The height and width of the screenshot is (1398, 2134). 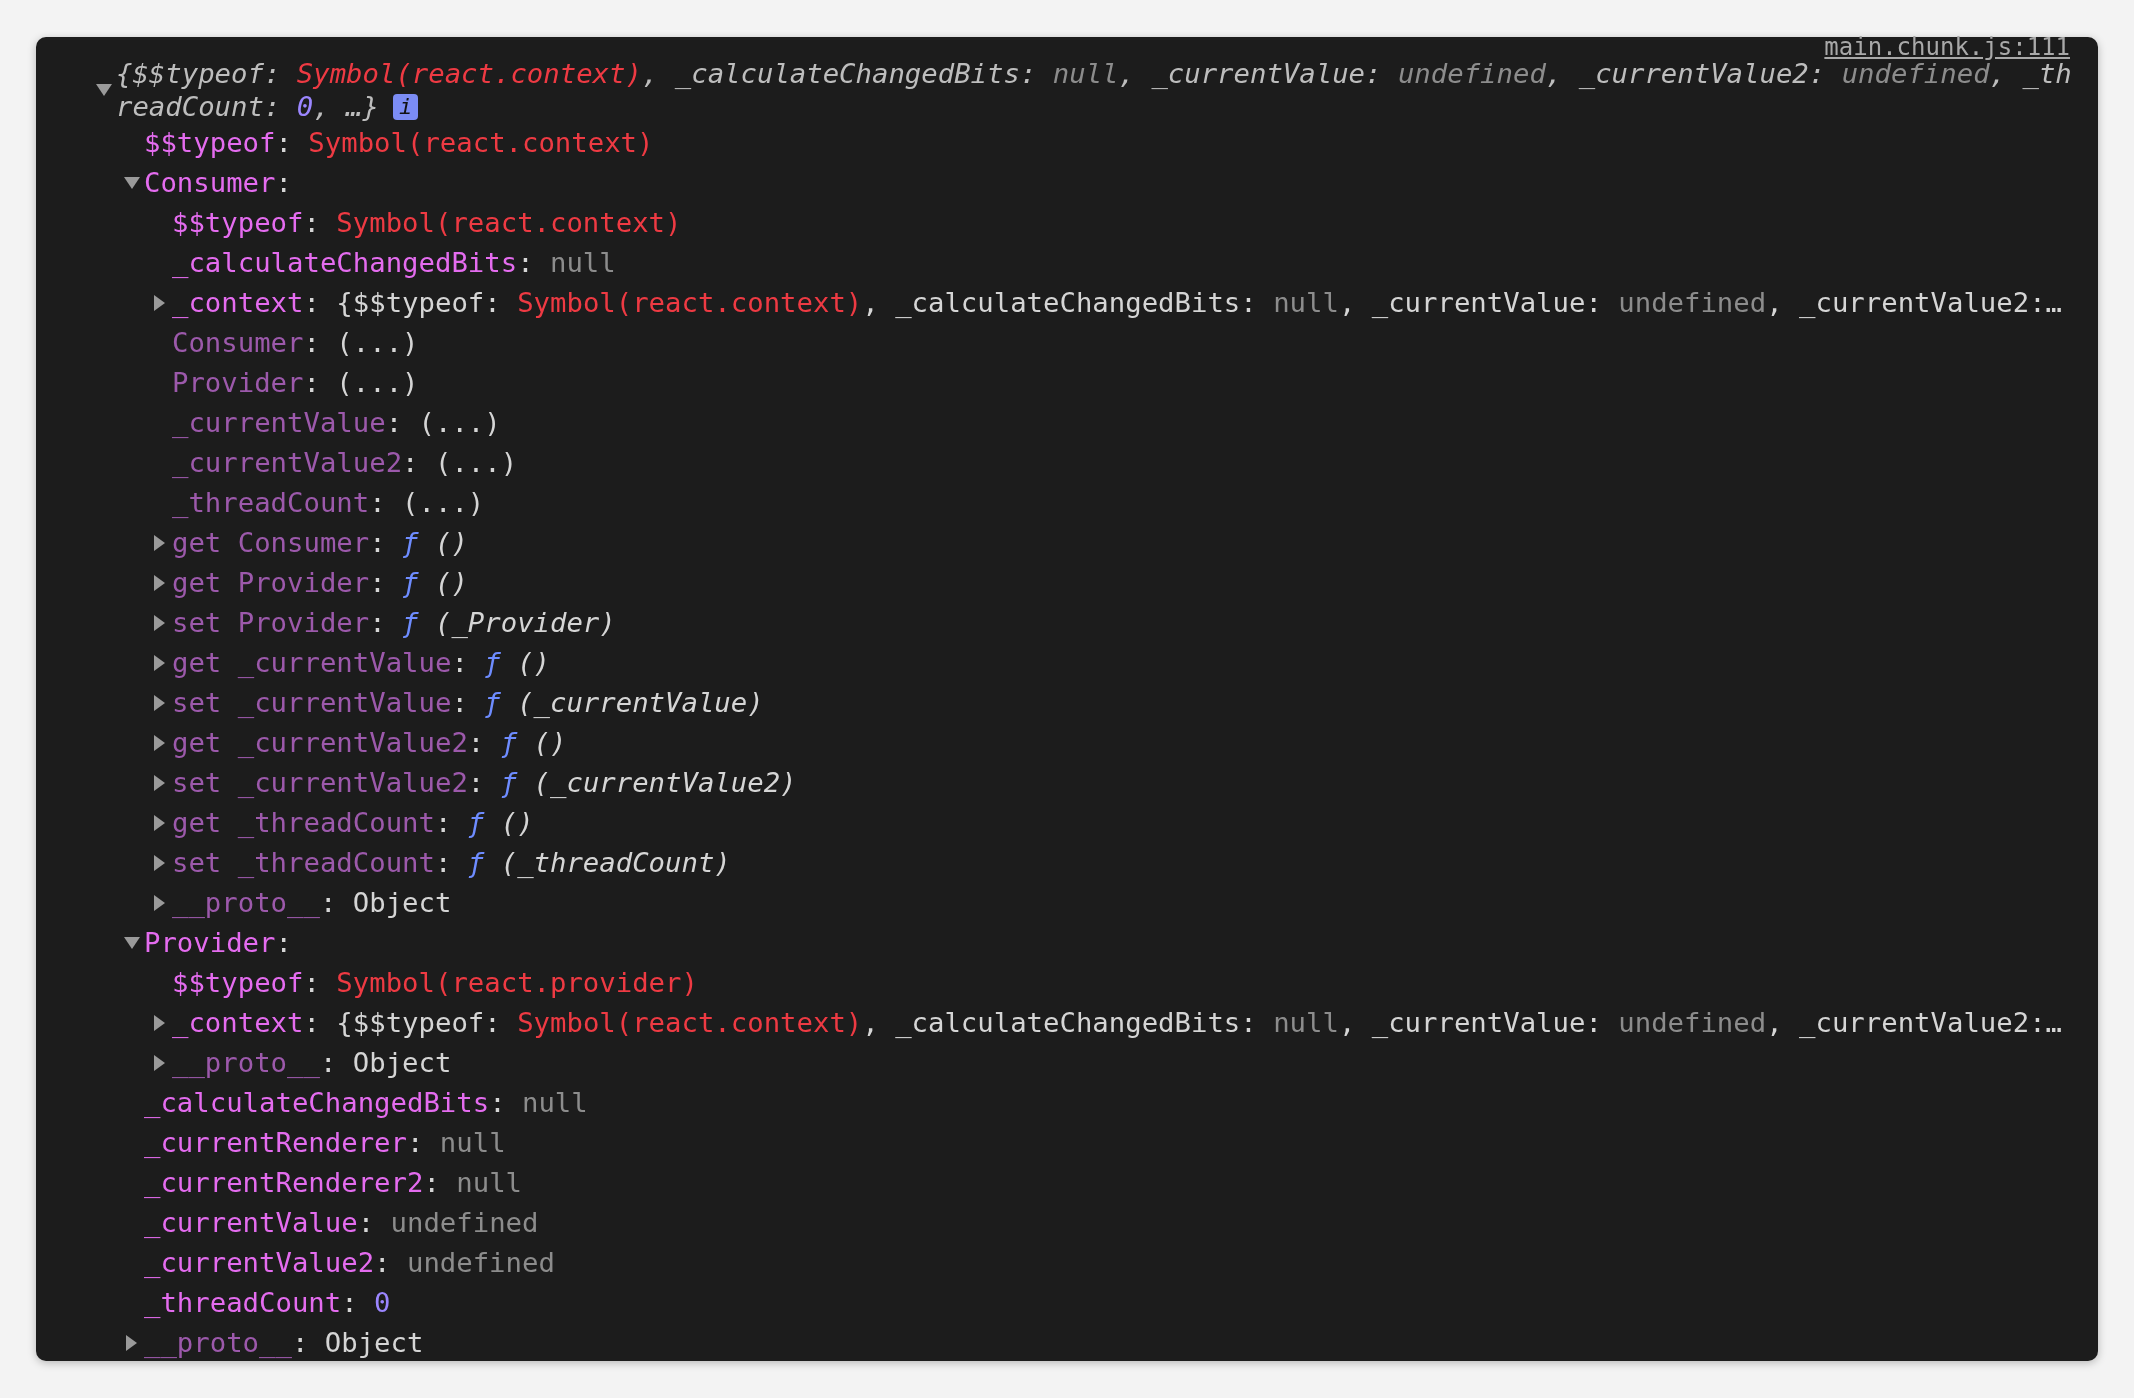 What do you see at coordinates (394, 623) in the screenshot?
I see `property-entry: set Provider: ƒ (_Provider)` at bounding box center [394, 623].